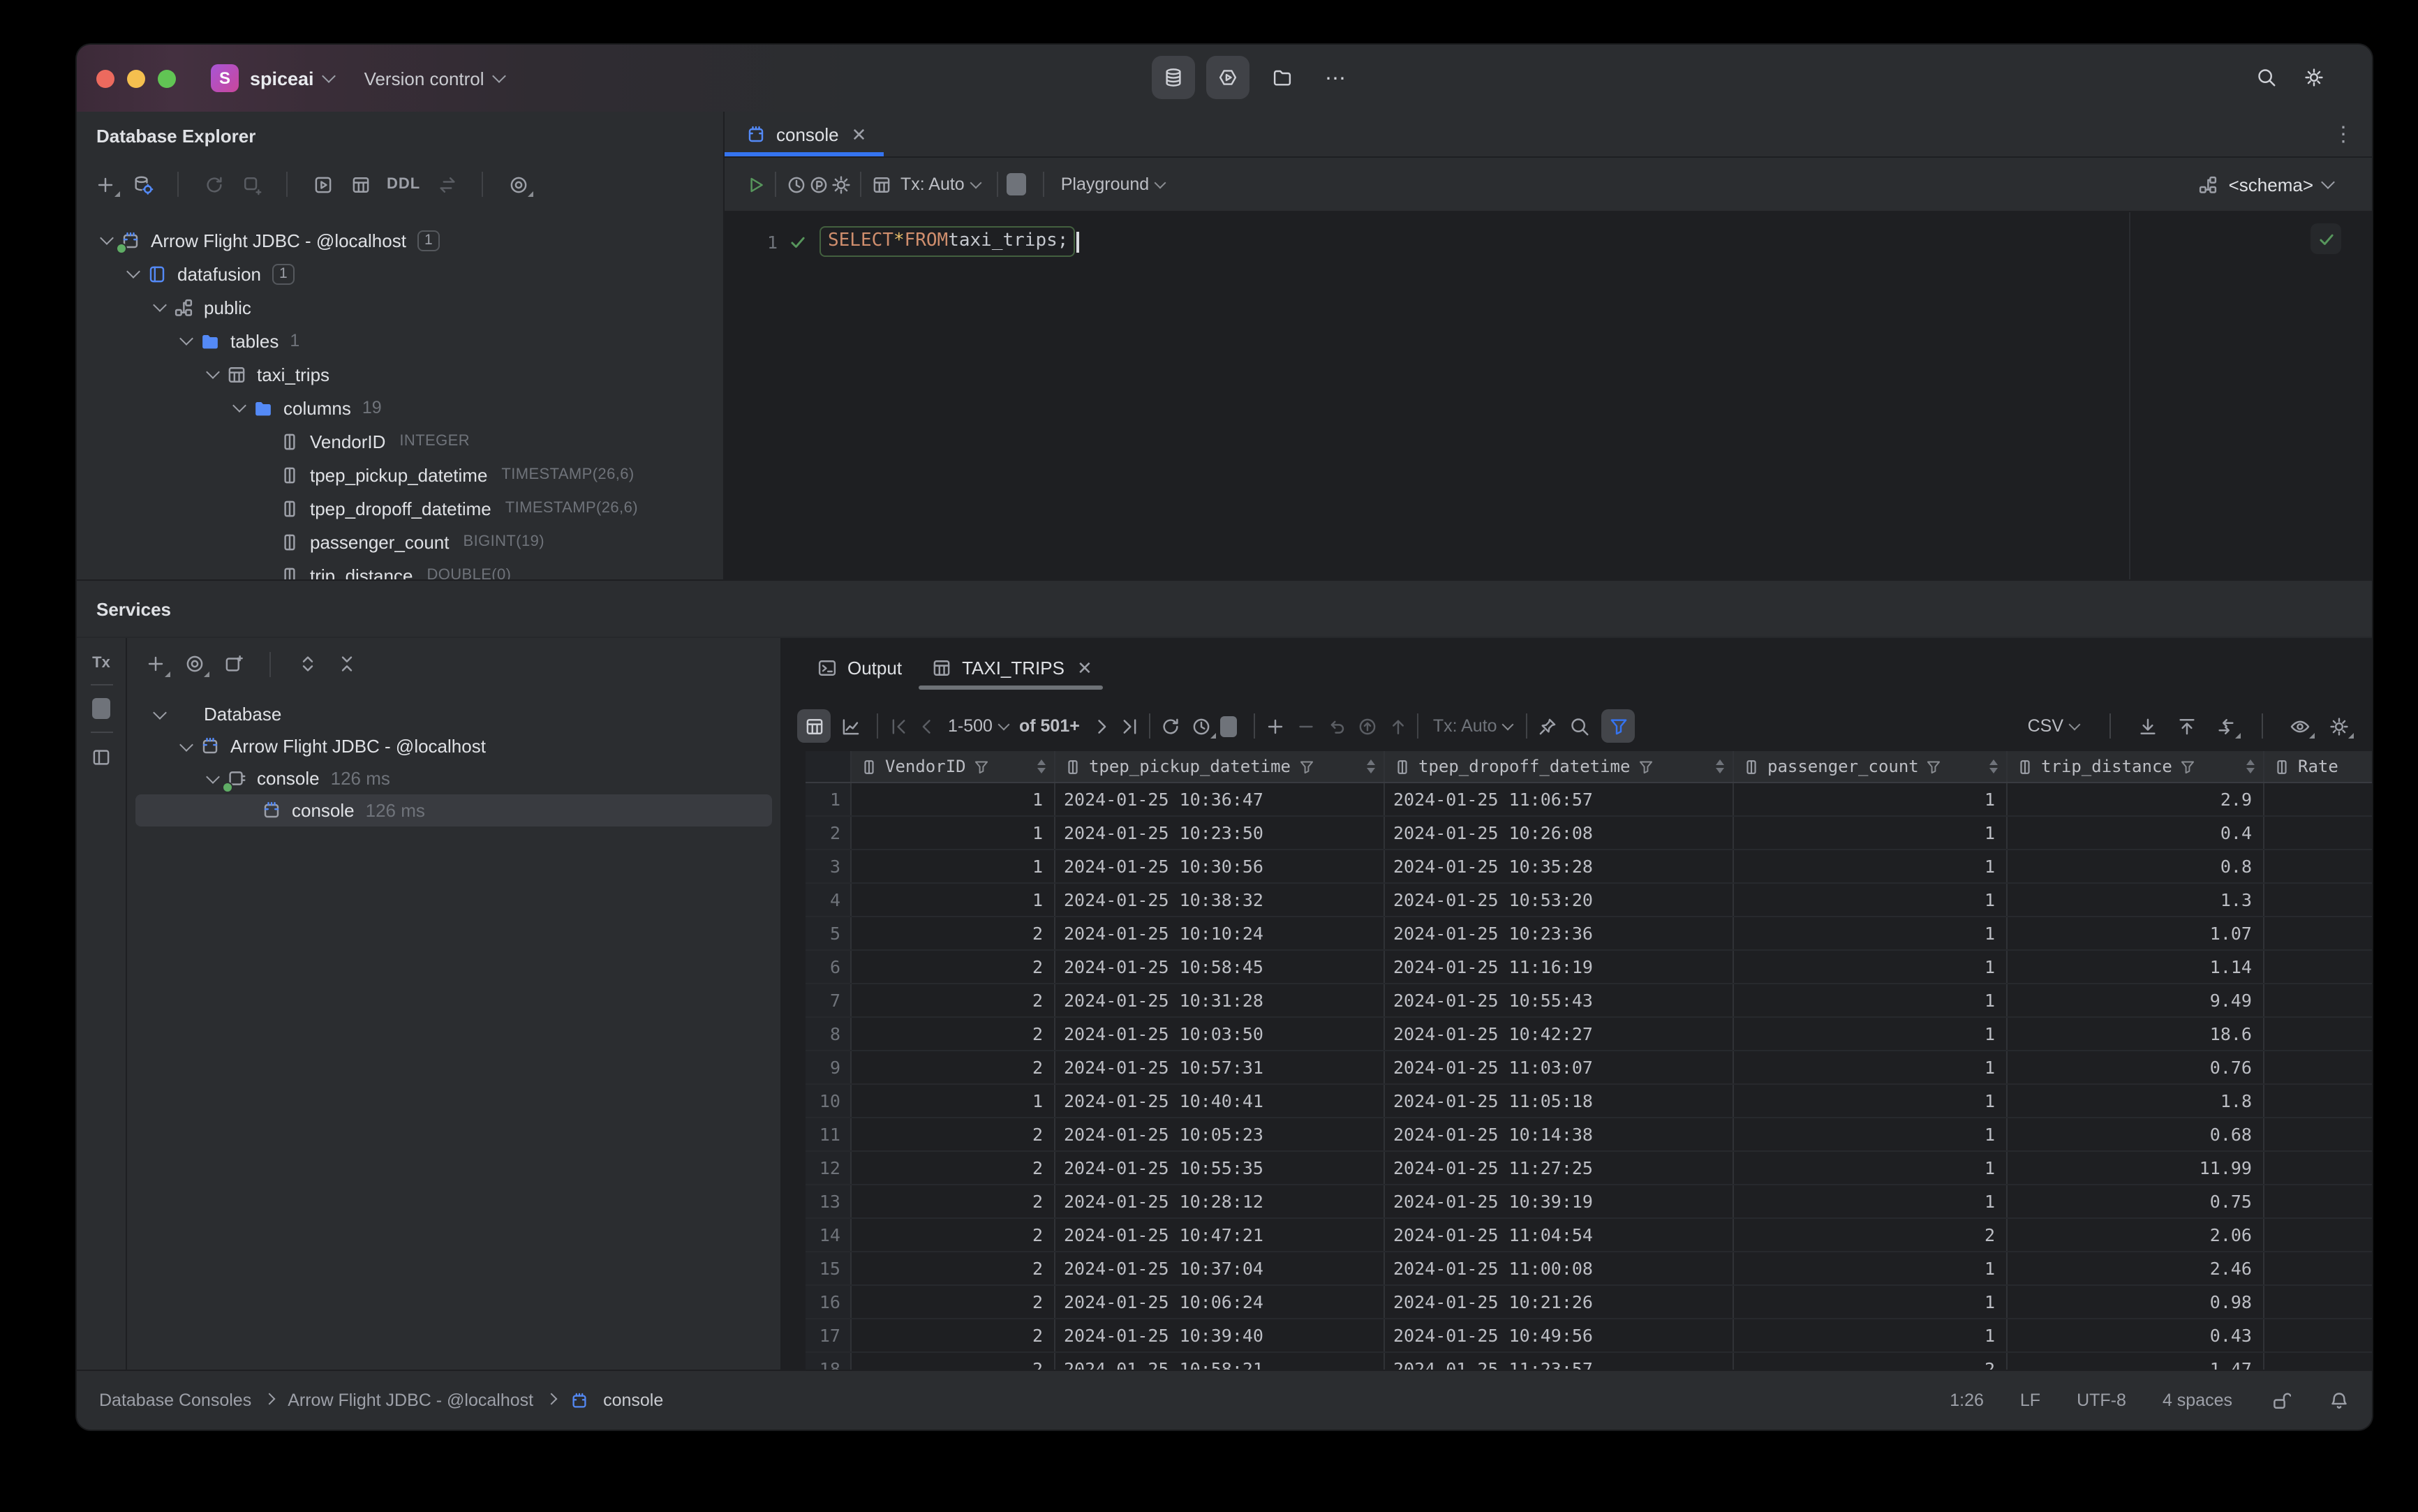 This screenshot has width=2418, height=1512. Describe the element at coordinates (2136, 1362) in the screenshot. I see `grid-cell: 1.47` at that location.